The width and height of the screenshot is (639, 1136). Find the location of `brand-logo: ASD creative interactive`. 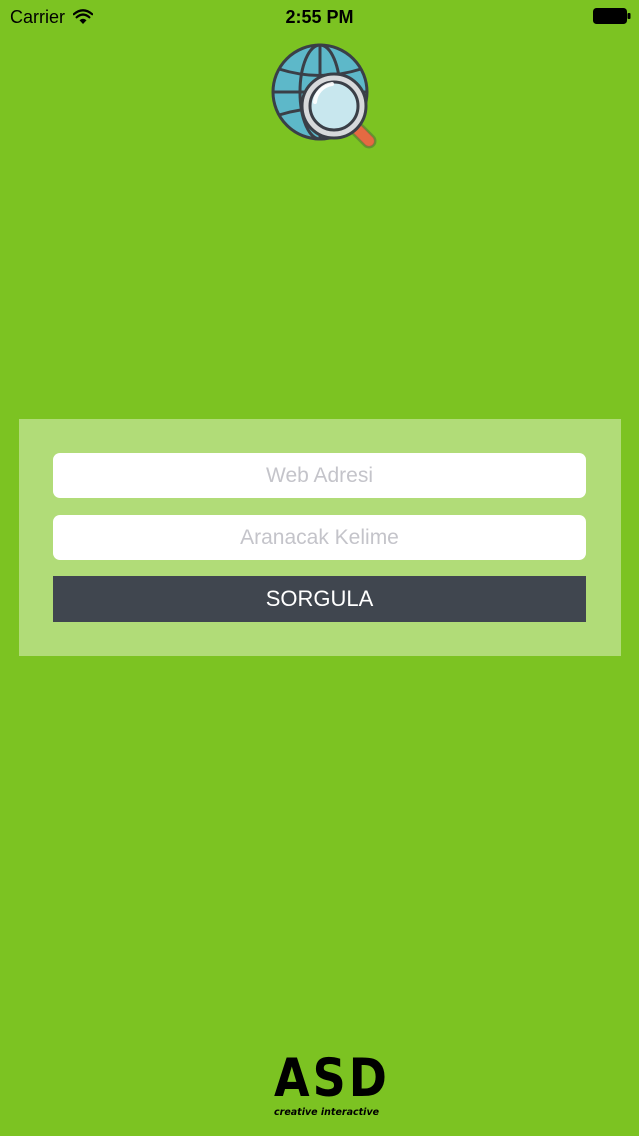

brand-logo: ASD creative interactive is located at coordinates (332, 1082).